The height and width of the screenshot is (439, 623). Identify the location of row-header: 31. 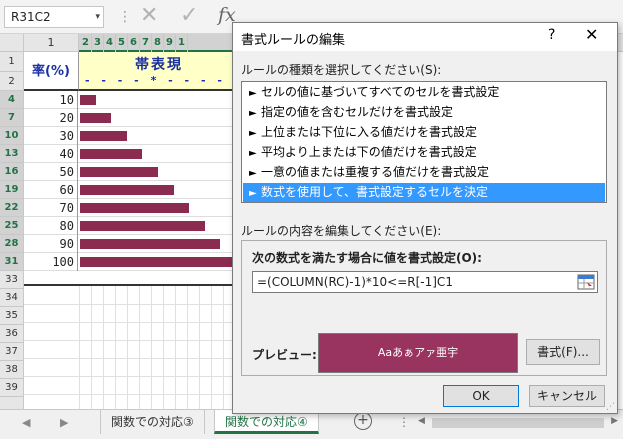
(11, 262).